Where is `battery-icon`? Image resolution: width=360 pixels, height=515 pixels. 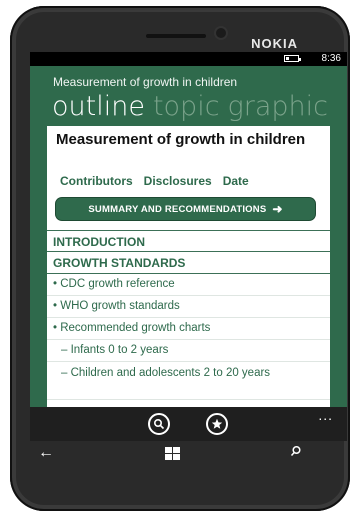 battery-icon is located at coordinates (292, 58).